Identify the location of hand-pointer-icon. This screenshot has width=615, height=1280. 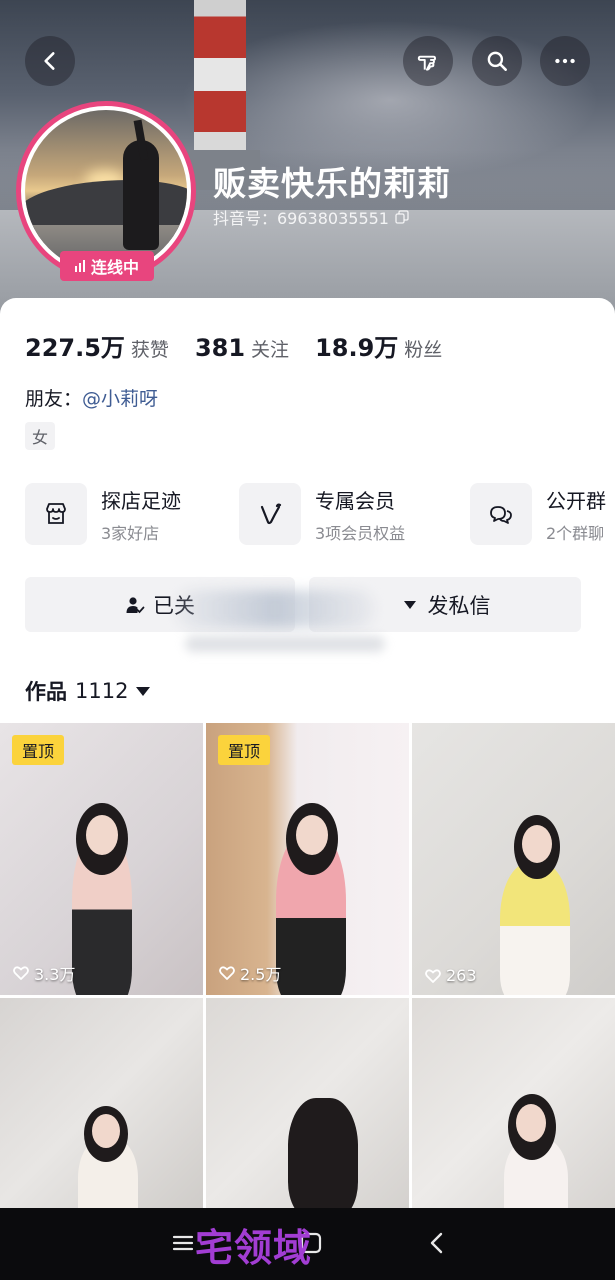
(427, 63).